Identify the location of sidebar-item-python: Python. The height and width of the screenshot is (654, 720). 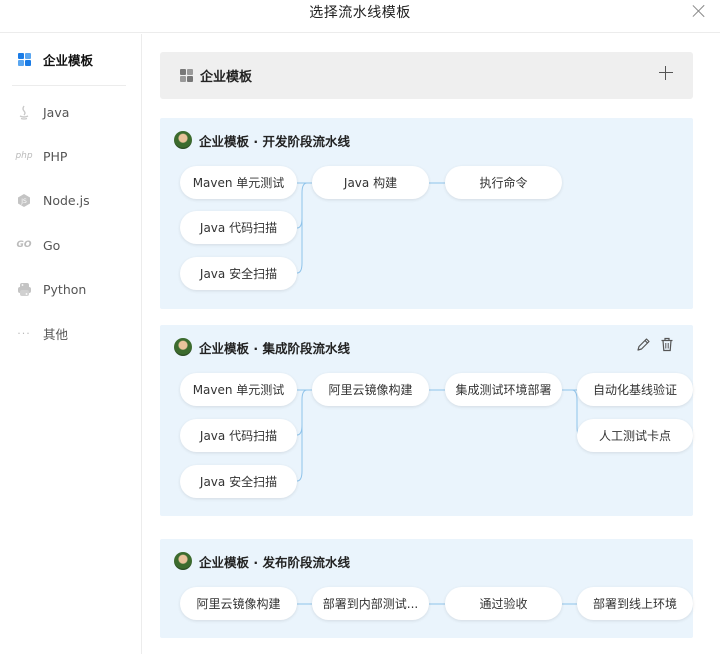
(70, 289).